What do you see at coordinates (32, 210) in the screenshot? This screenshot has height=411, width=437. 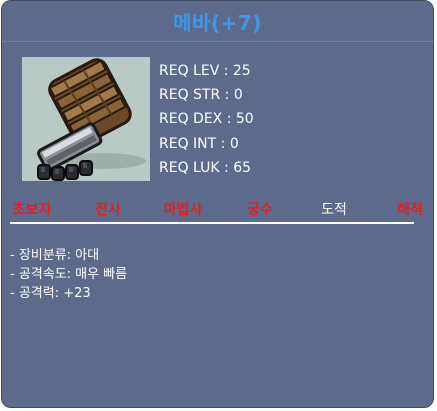 I see `job-beginner: 초보자` at bounding box center [32, 210].